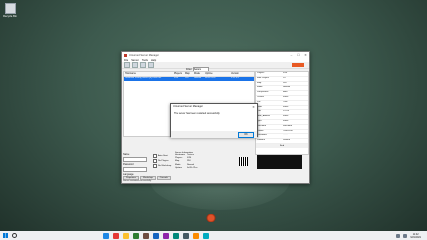 The image size is (427, 240). What do you see at coordinates (398, 235) in the screenshot?
I see `network-icon` at bounding box center [398, 235].